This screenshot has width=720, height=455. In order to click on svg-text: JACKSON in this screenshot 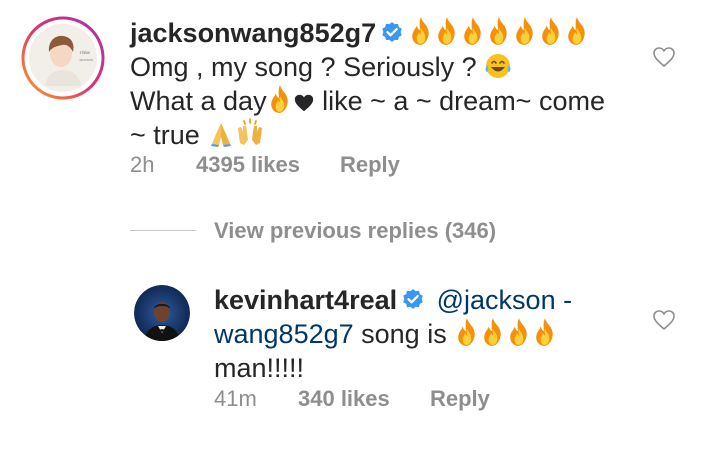, I will do `click(86, 60)`.